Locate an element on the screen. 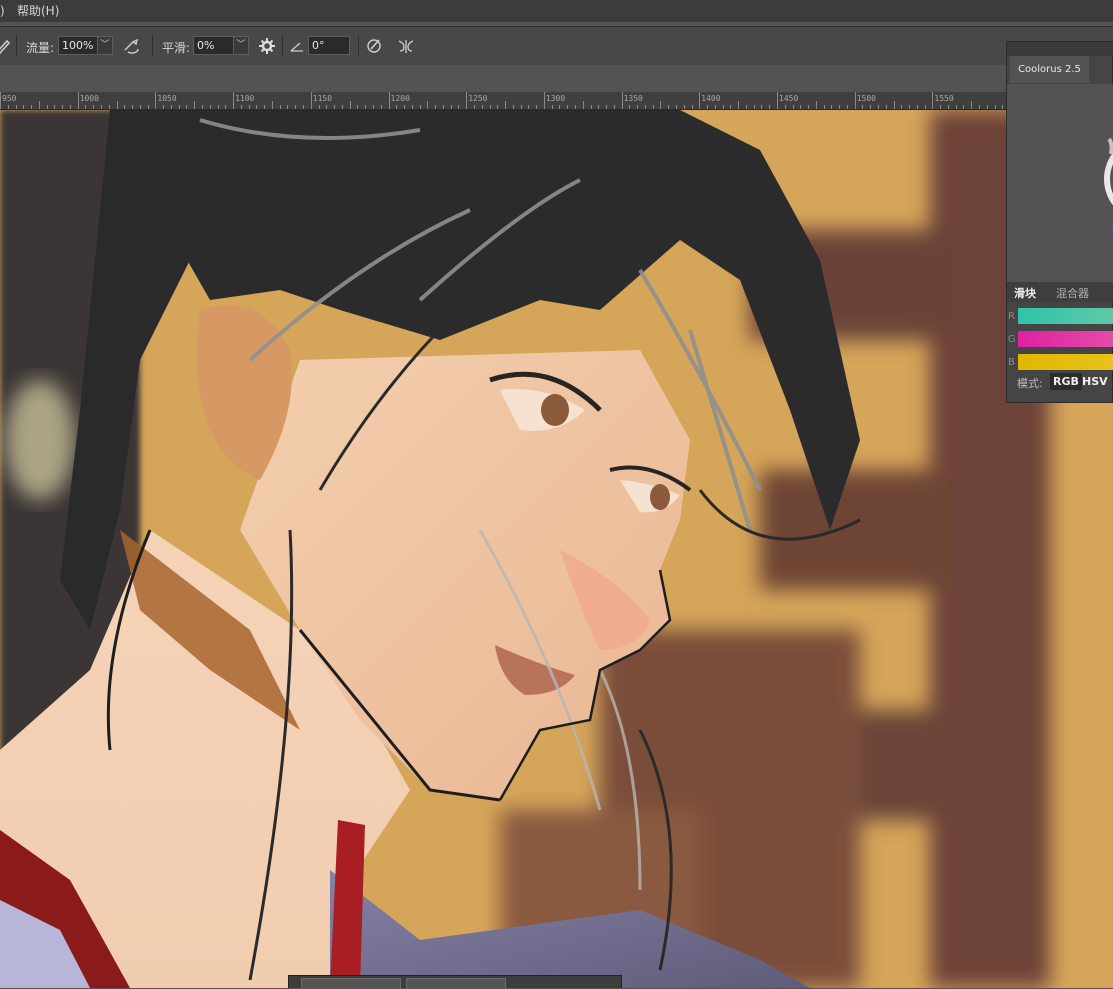 The height and width of the screenshot is (989, 1113). coolorus-panel: Coolorus 2.5 滑块 混合器 R G B 模式: RGB HSV is located at coordinates (1059, 222).